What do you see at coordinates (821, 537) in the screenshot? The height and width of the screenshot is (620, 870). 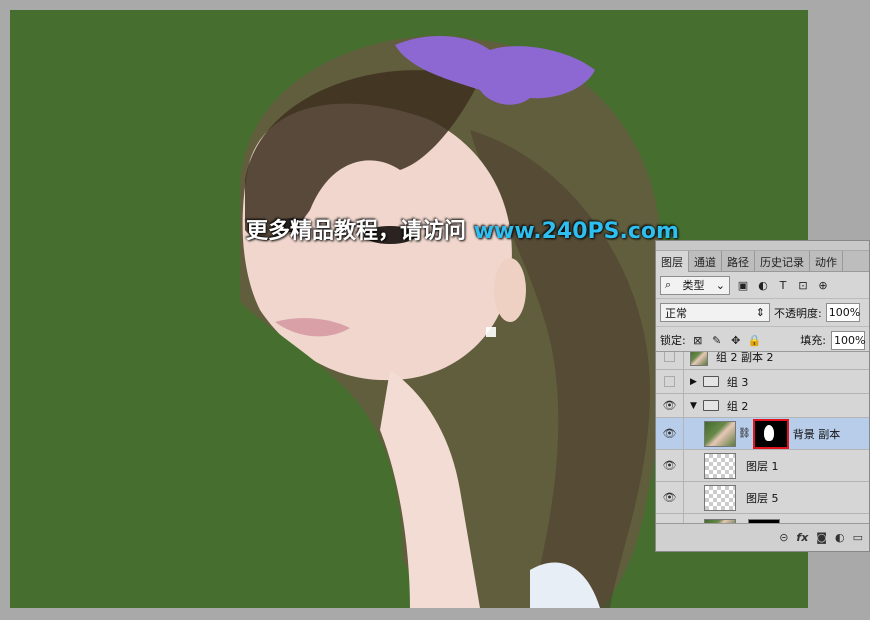 I see `add-mask-icon: ◙` at bounding box center [821, 537].